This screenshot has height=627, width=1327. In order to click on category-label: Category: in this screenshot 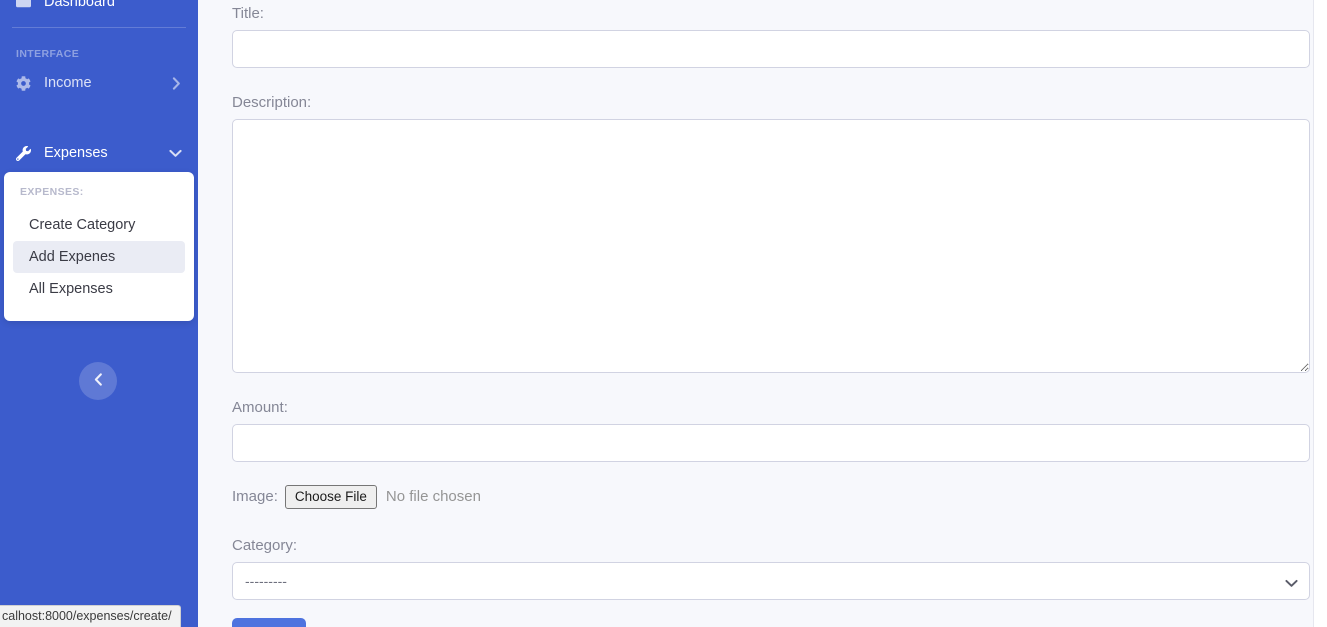, I will do `click(265, 545)`.